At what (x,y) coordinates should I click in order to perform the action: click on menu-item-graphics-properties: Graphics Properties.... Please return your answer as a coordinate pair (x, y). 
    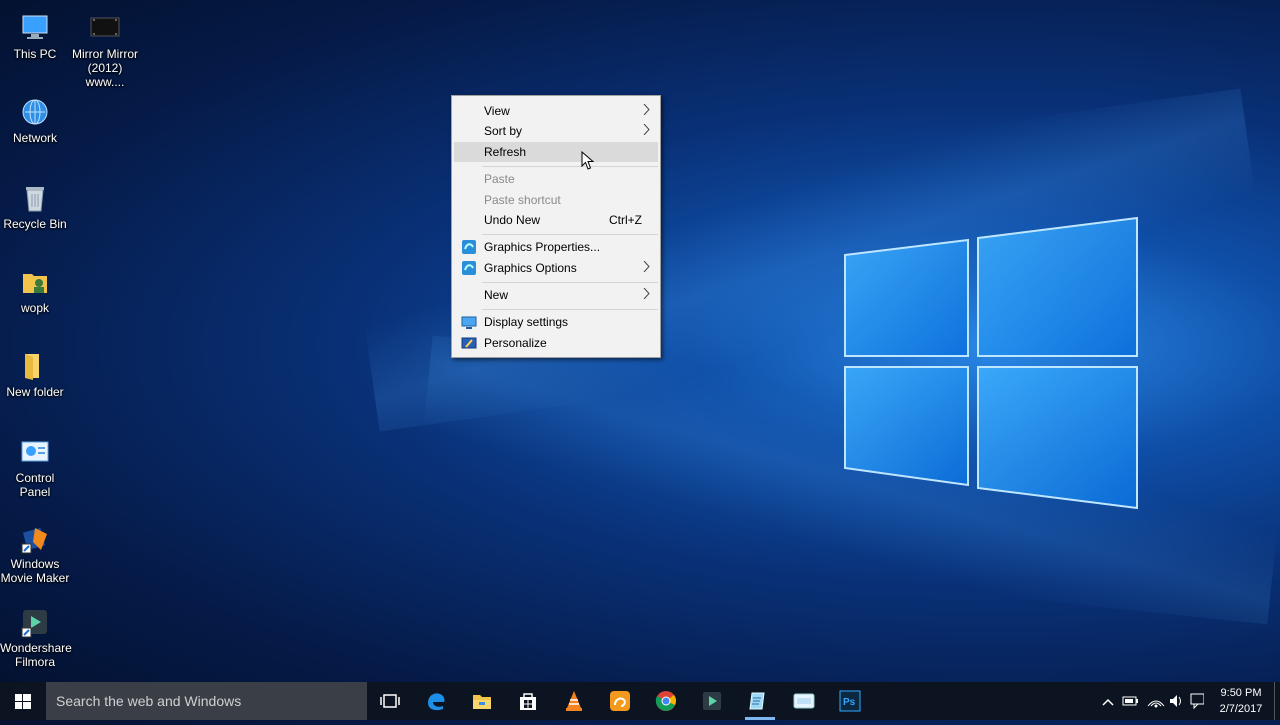
    Looking at the image, I should click on (556, 247).